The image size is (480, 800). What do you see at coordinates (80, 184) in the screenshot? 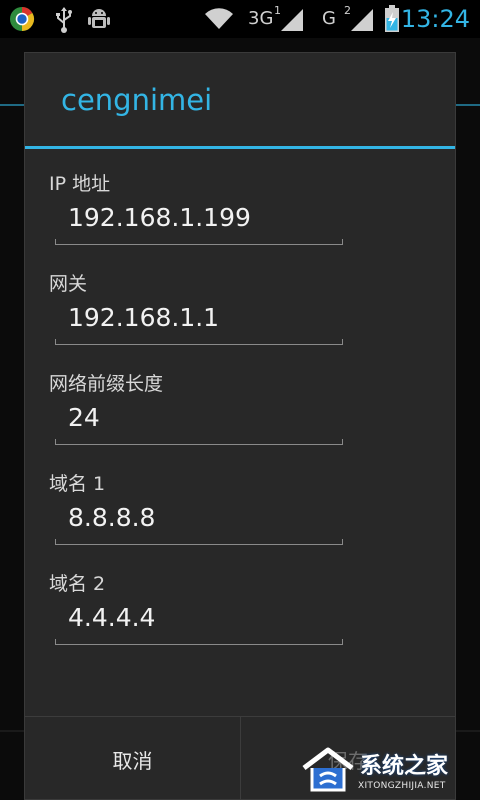
I see `ip-address-label: IP 地址` at bounding box center [80, 184].